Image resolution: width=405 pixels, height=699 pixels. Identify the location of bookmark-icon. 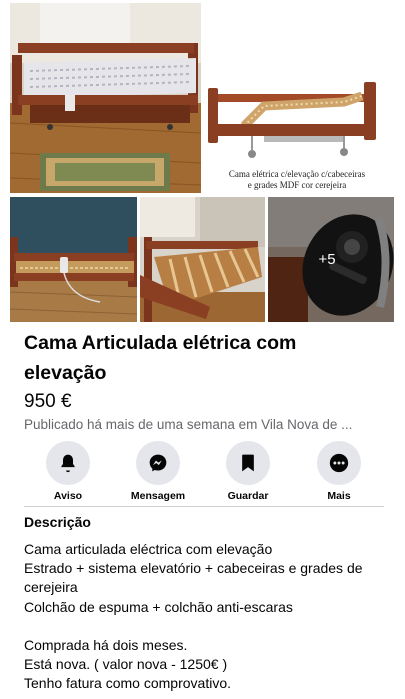
(248, 463).